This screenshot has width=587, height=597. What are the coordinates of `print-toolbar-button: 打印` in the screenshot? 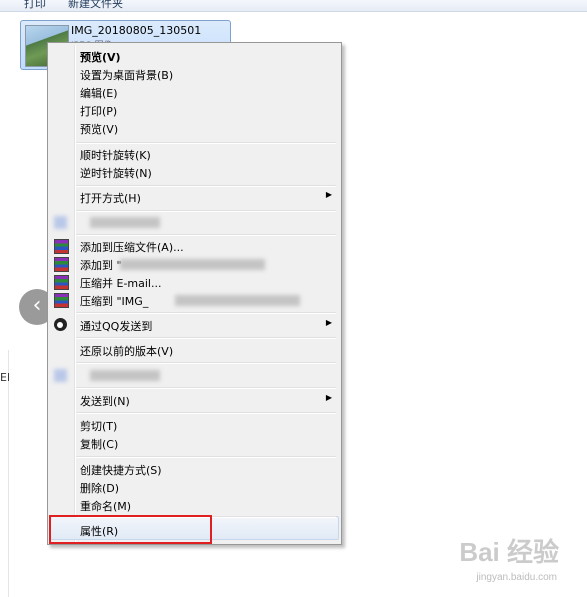 It's located at (35, 5).